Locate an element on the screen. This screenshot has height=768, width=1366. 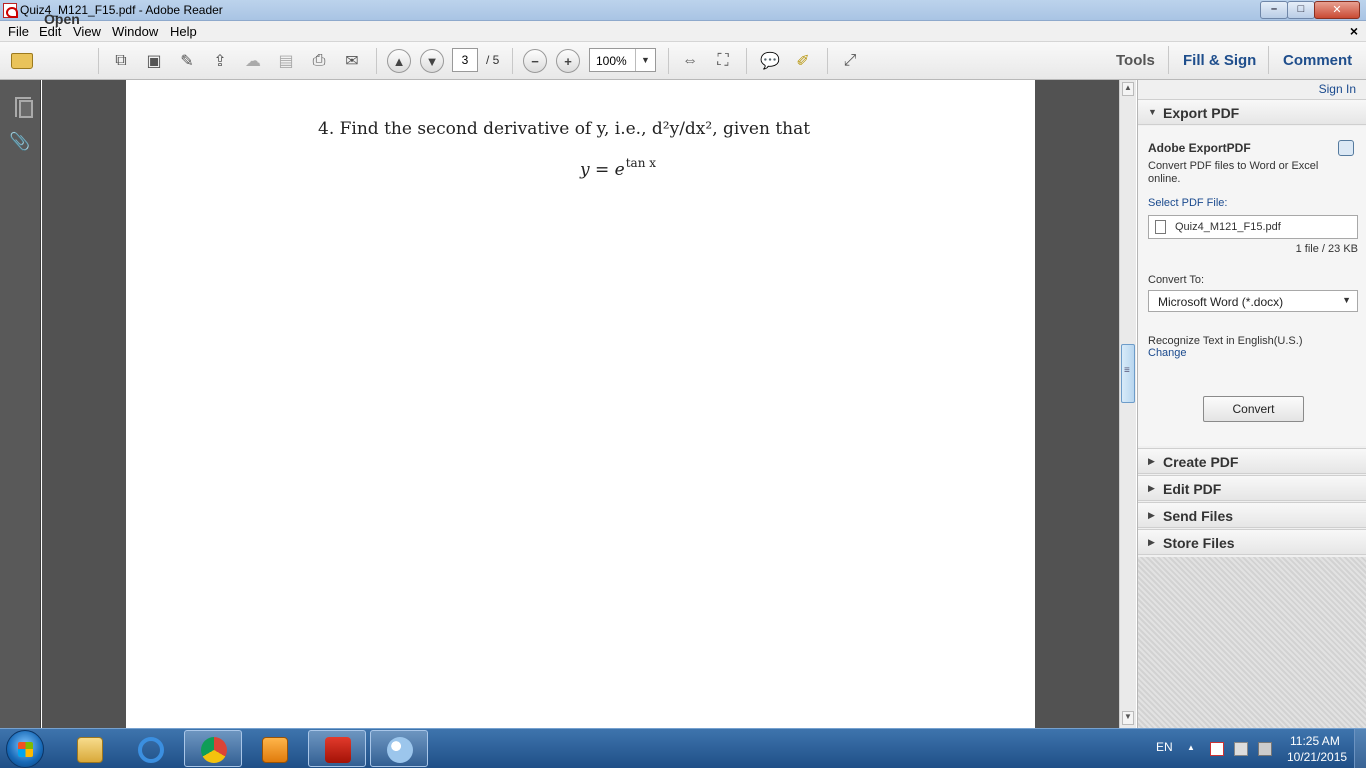
page-thumbnails-button is located at coordinates (21, 104).